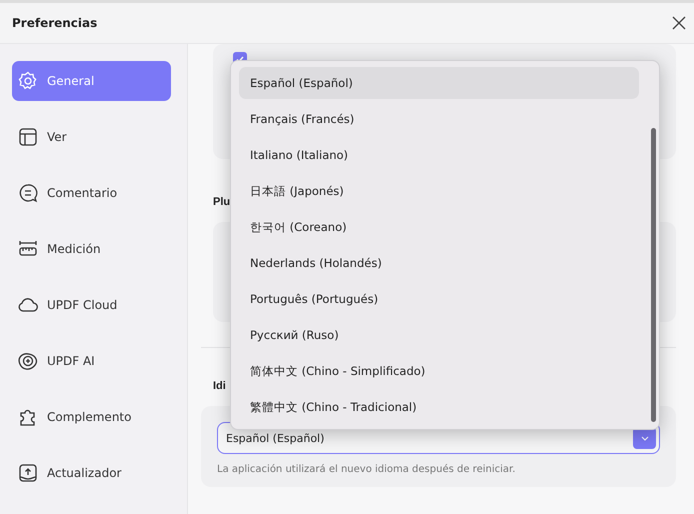  Describe the element at coordinates (439, 299) in the screenshot. I see `language-option: Português (Portugués)` at that location.